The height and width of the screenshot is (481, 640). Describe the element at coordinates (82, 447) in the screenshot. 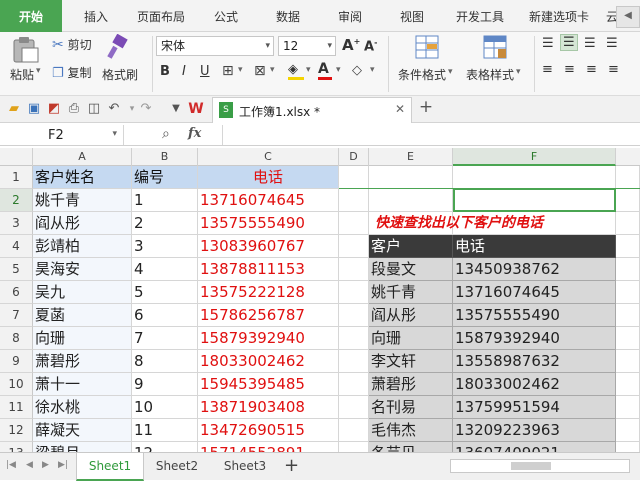

I see `table-cell-name: 梁碧月` at that location.